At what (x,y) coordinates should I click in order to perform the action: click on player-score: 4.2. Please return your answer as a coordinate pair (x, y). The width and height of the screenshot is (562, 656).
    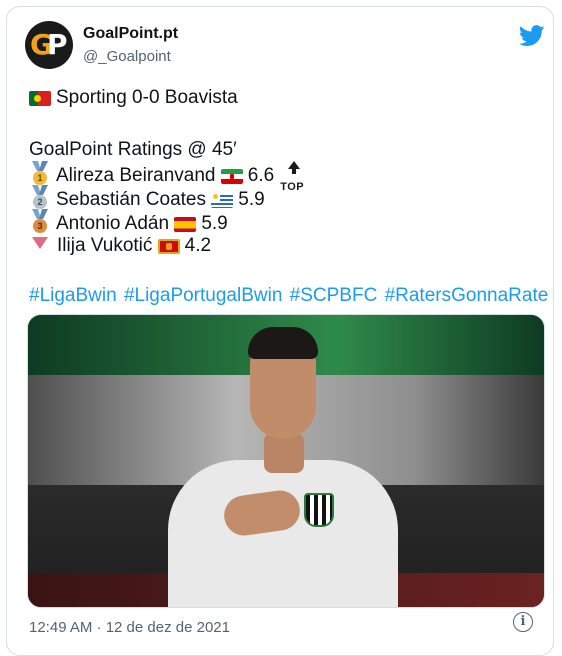
    Looking at the image, I should click on (198, 245).